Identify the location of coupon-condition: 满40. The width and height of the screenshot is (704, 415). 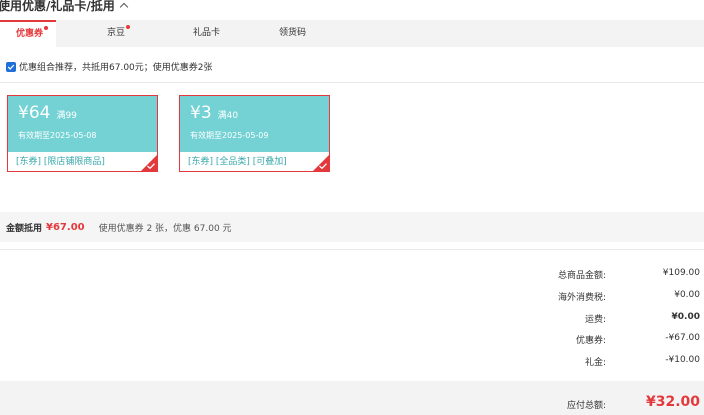
(228, 116).